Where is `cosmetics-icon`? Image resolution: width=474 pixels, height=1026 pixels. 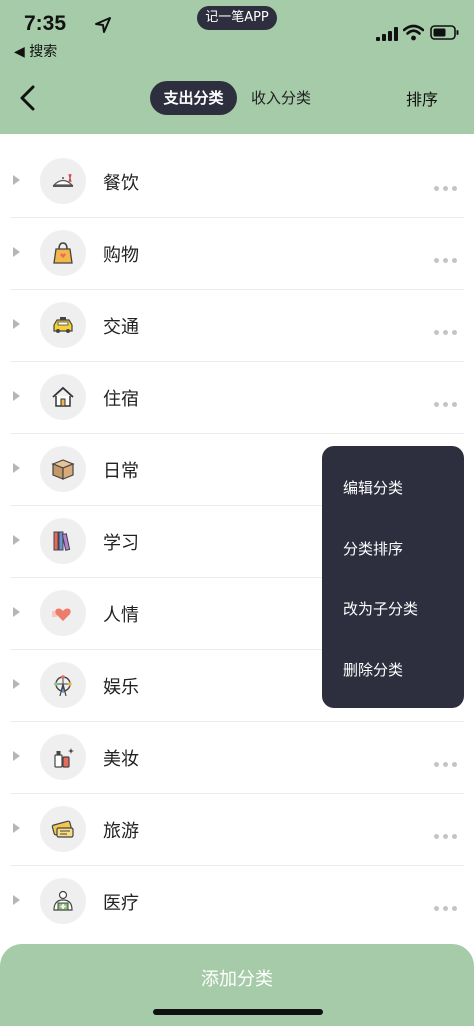 cosmetics-icon is located at coordinates (64, 758).